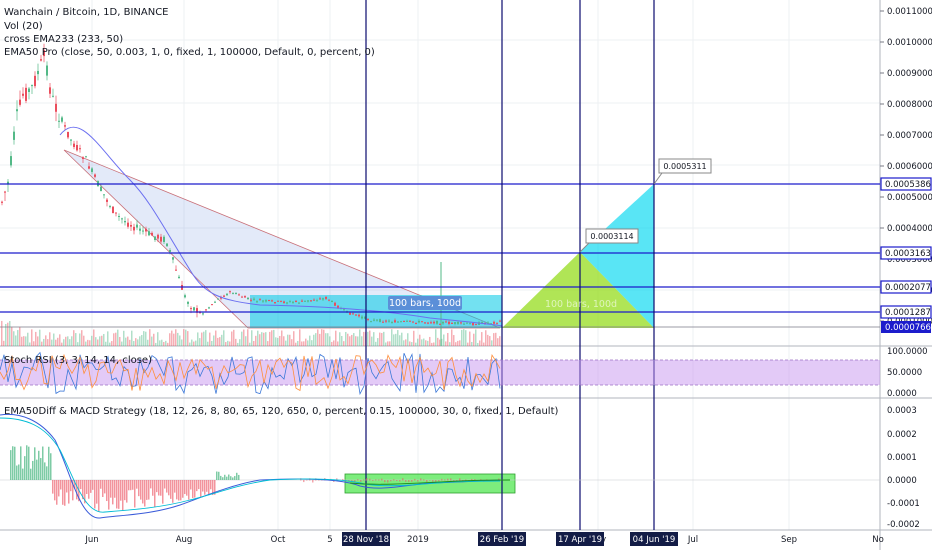 Image resolution: width=932 pixels, height=550 pixels. What do you see at coordinates (23, 26) in the screenshot?
I see `indicator-volume: Vol (20)` at bounding box center [23, 26].